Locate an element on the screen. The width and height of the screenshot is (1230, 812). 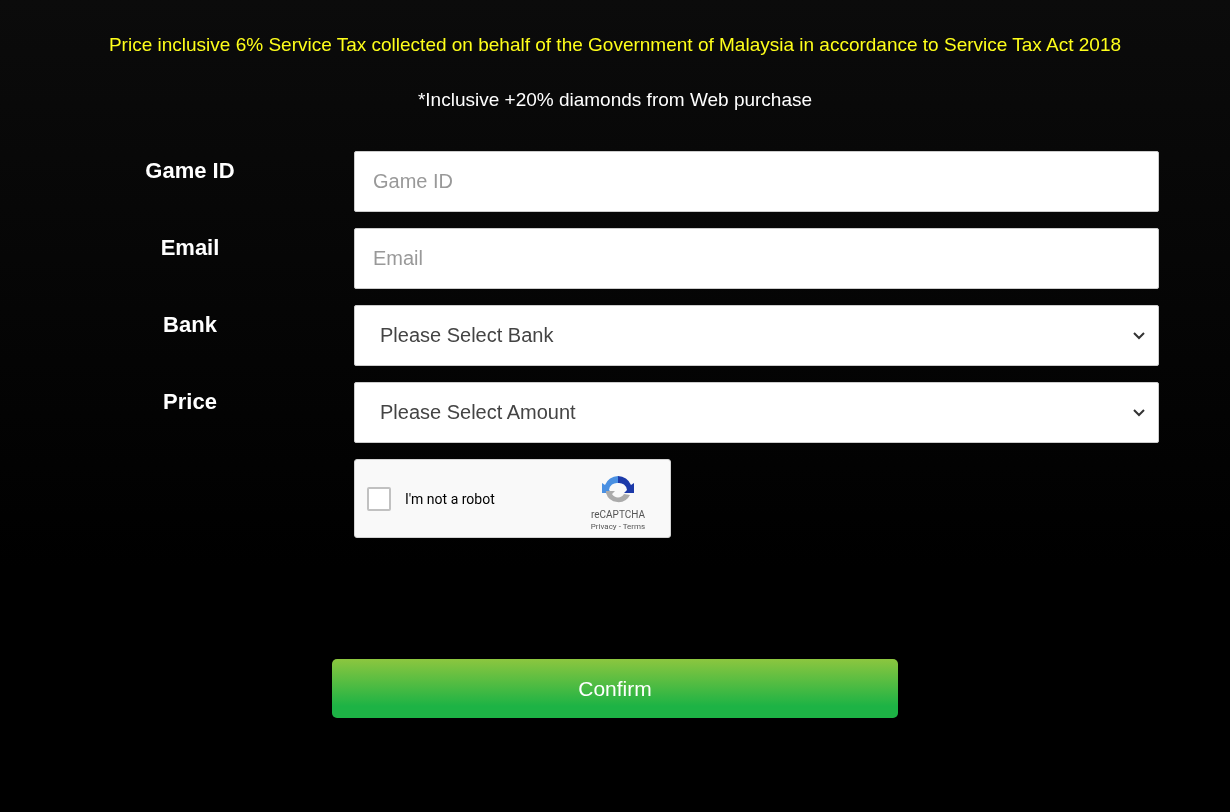
captcha-brand: reCAPTCHA is located at coordinates (618, 514).